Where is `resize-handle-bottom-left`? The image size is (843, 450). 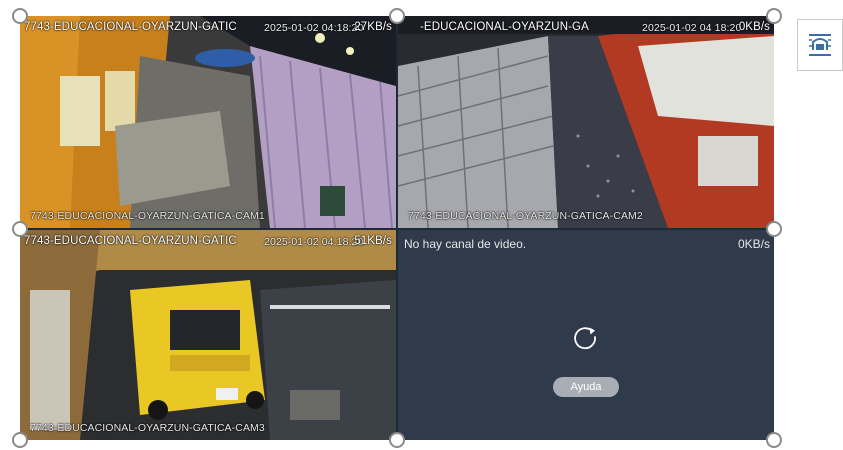 resize-handle-bottom-left is located at coordinates (20, 440).